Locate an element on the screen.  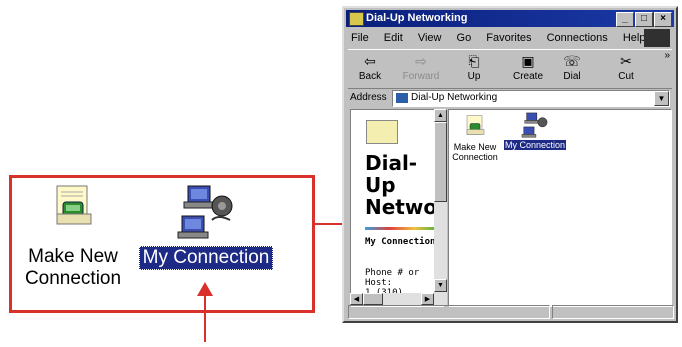
title-bar: Dial-Up Networking _ □ × is located at coordinates (510, 18).